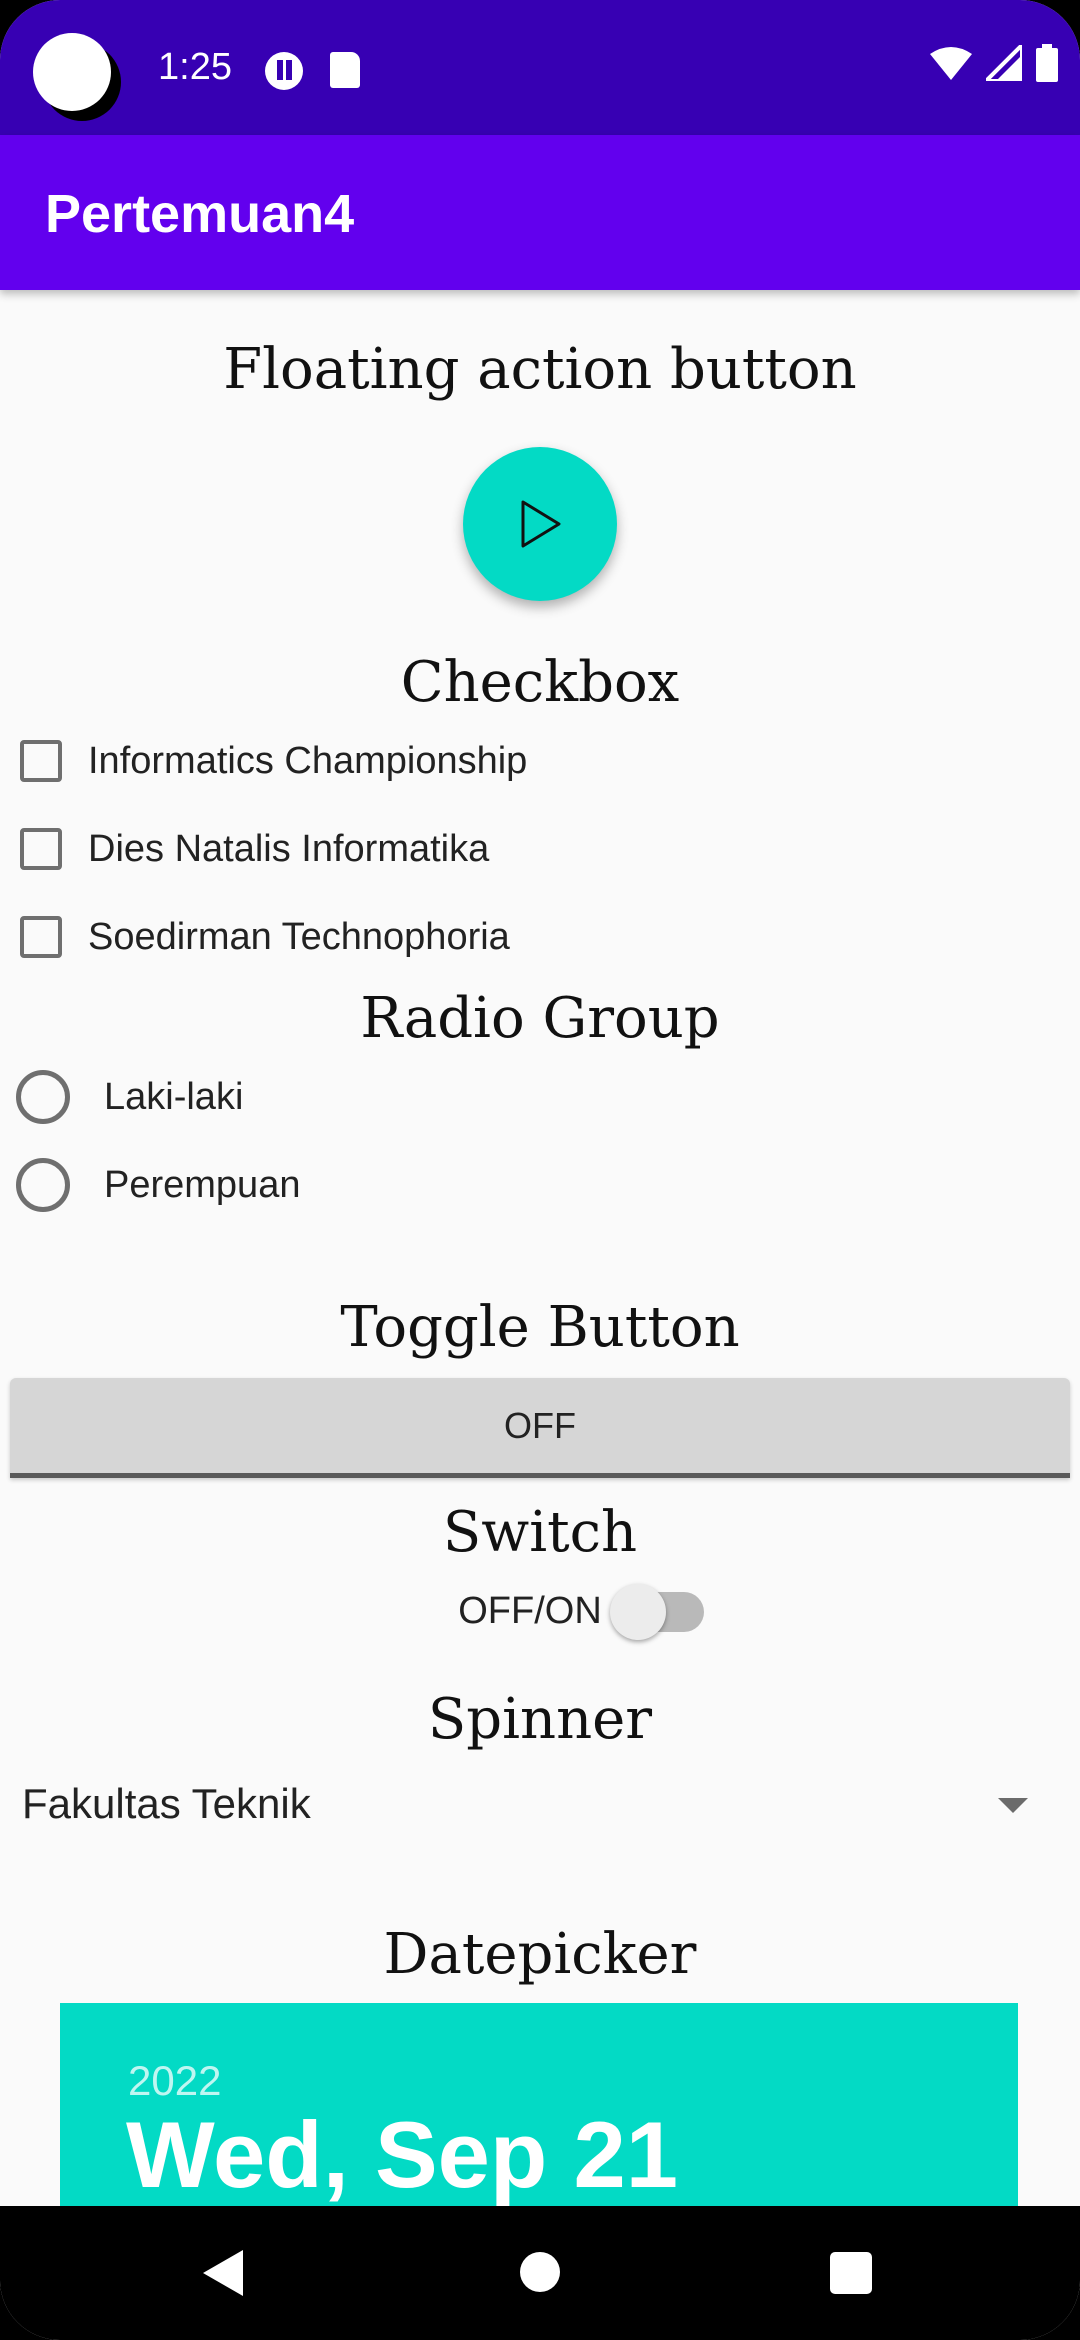  Describe the element at coordinates (530, 1611) in the screenshot. I see `switch-label: OFF/ON` at that location.